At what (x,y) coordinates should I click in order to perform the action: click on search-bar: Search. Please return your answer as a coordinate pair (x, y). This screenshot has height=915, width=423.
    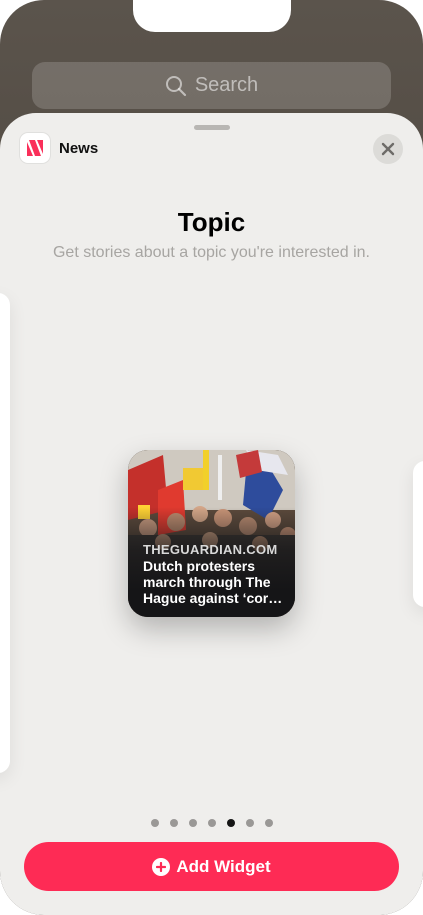
    Looking at the image, I should click on (211, 85).